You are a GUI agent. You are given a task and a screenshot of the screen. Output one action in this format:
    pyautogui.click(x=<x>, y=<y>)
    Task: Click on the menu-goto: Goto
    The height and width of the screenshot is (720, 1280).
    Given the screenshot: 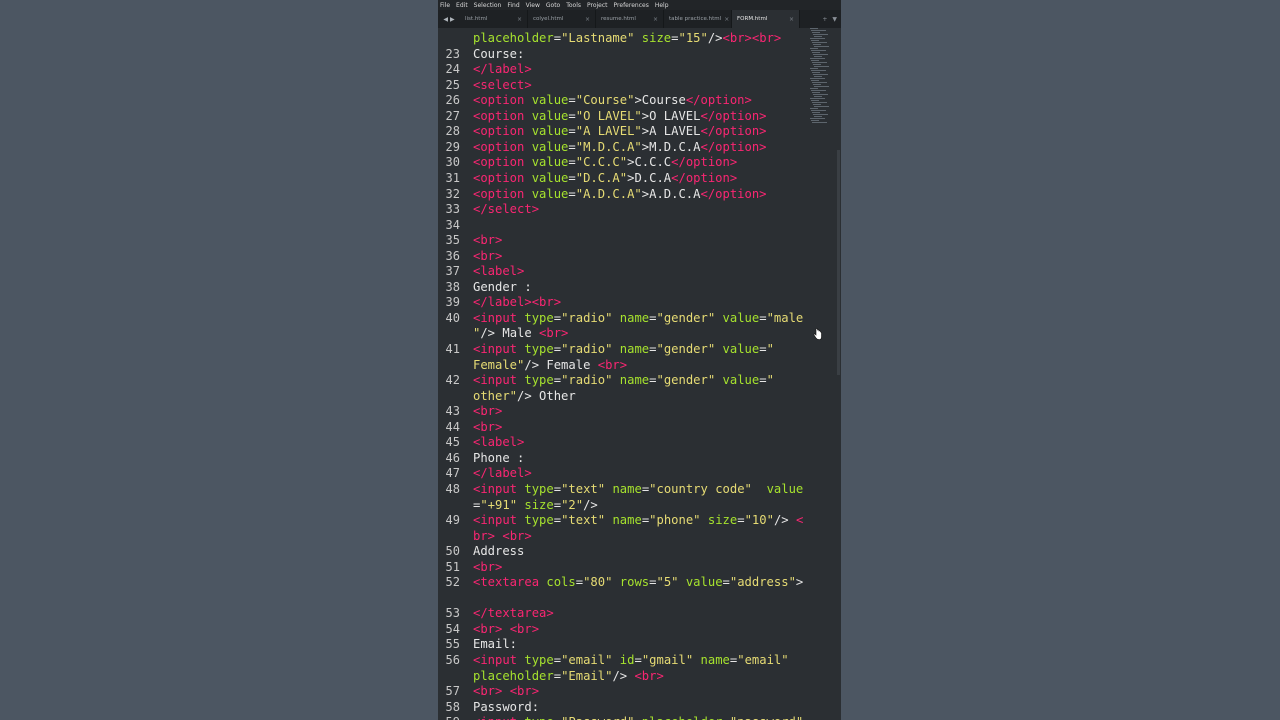 What is the action you would take?
    pyautogui.click(x=553, y=5)
    